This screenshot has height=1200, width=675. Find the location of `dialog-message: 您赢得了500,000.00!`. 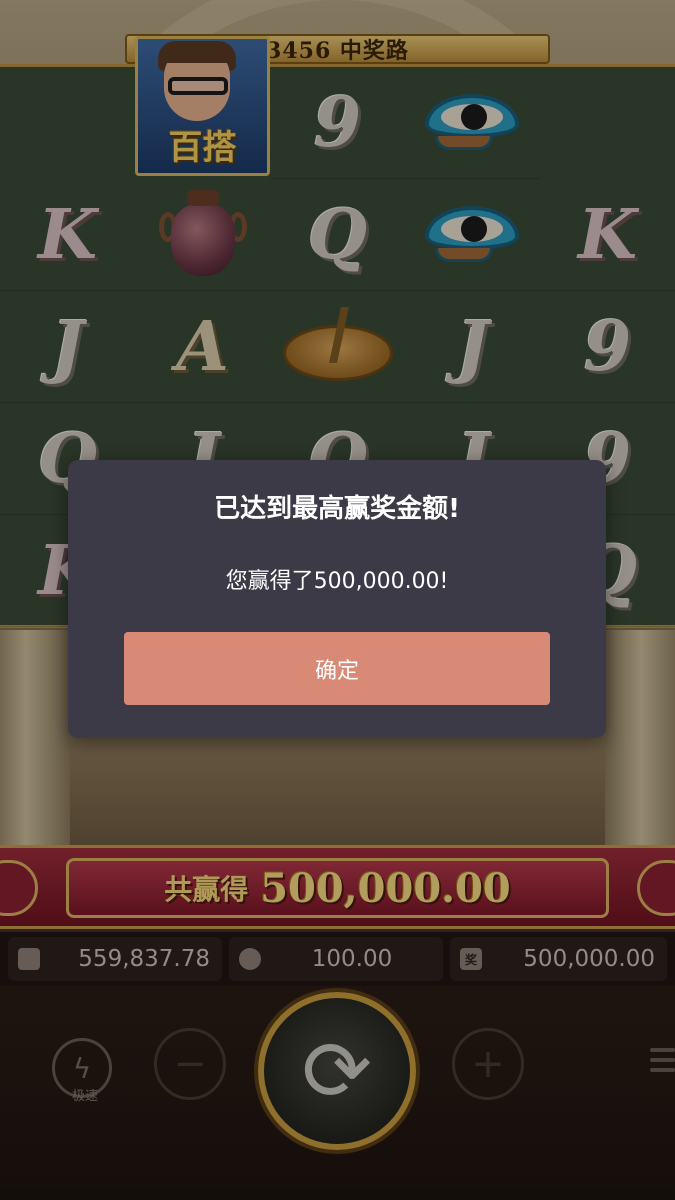

dialog-message: 您赢得了500,000.00! is located at coordinates (337, 581).